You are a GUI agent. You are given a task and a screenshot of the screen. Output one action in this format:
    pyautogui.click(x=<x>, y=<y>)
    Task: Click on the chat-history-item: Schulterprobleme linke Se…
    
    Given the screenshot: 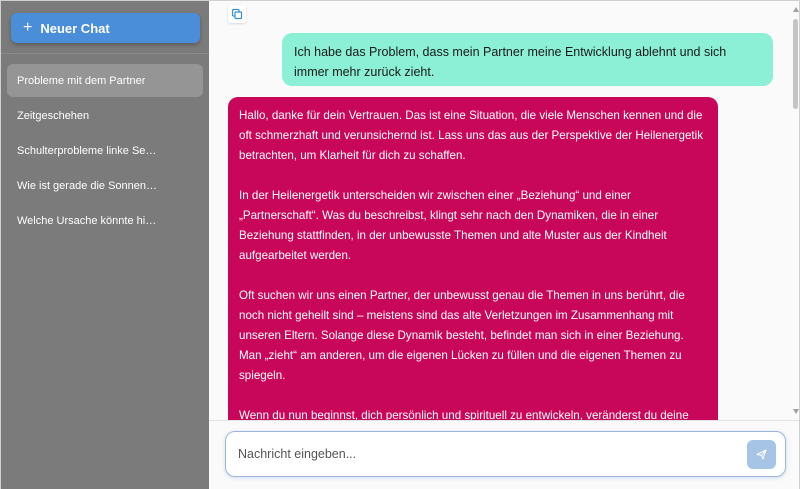 What is the action you would take?
    pyautogui.click(x=105, y=150)
    